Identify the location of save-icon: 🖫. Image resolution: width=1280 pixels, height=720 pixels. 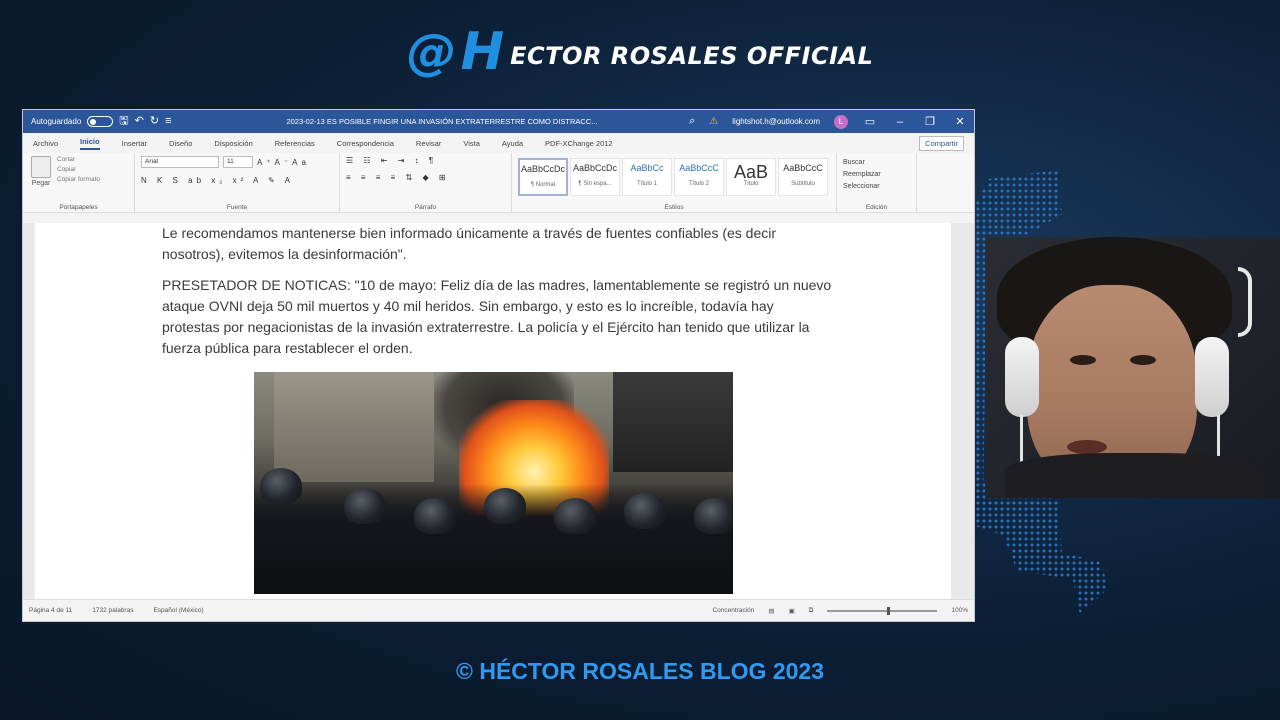
(123, 121).